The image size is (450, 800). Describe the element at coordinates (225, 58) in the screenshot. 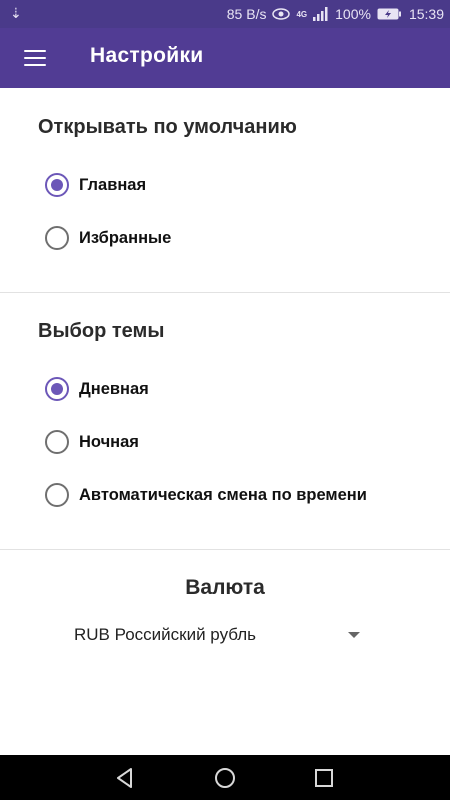

I see `app-bar: Настройки` at that location.